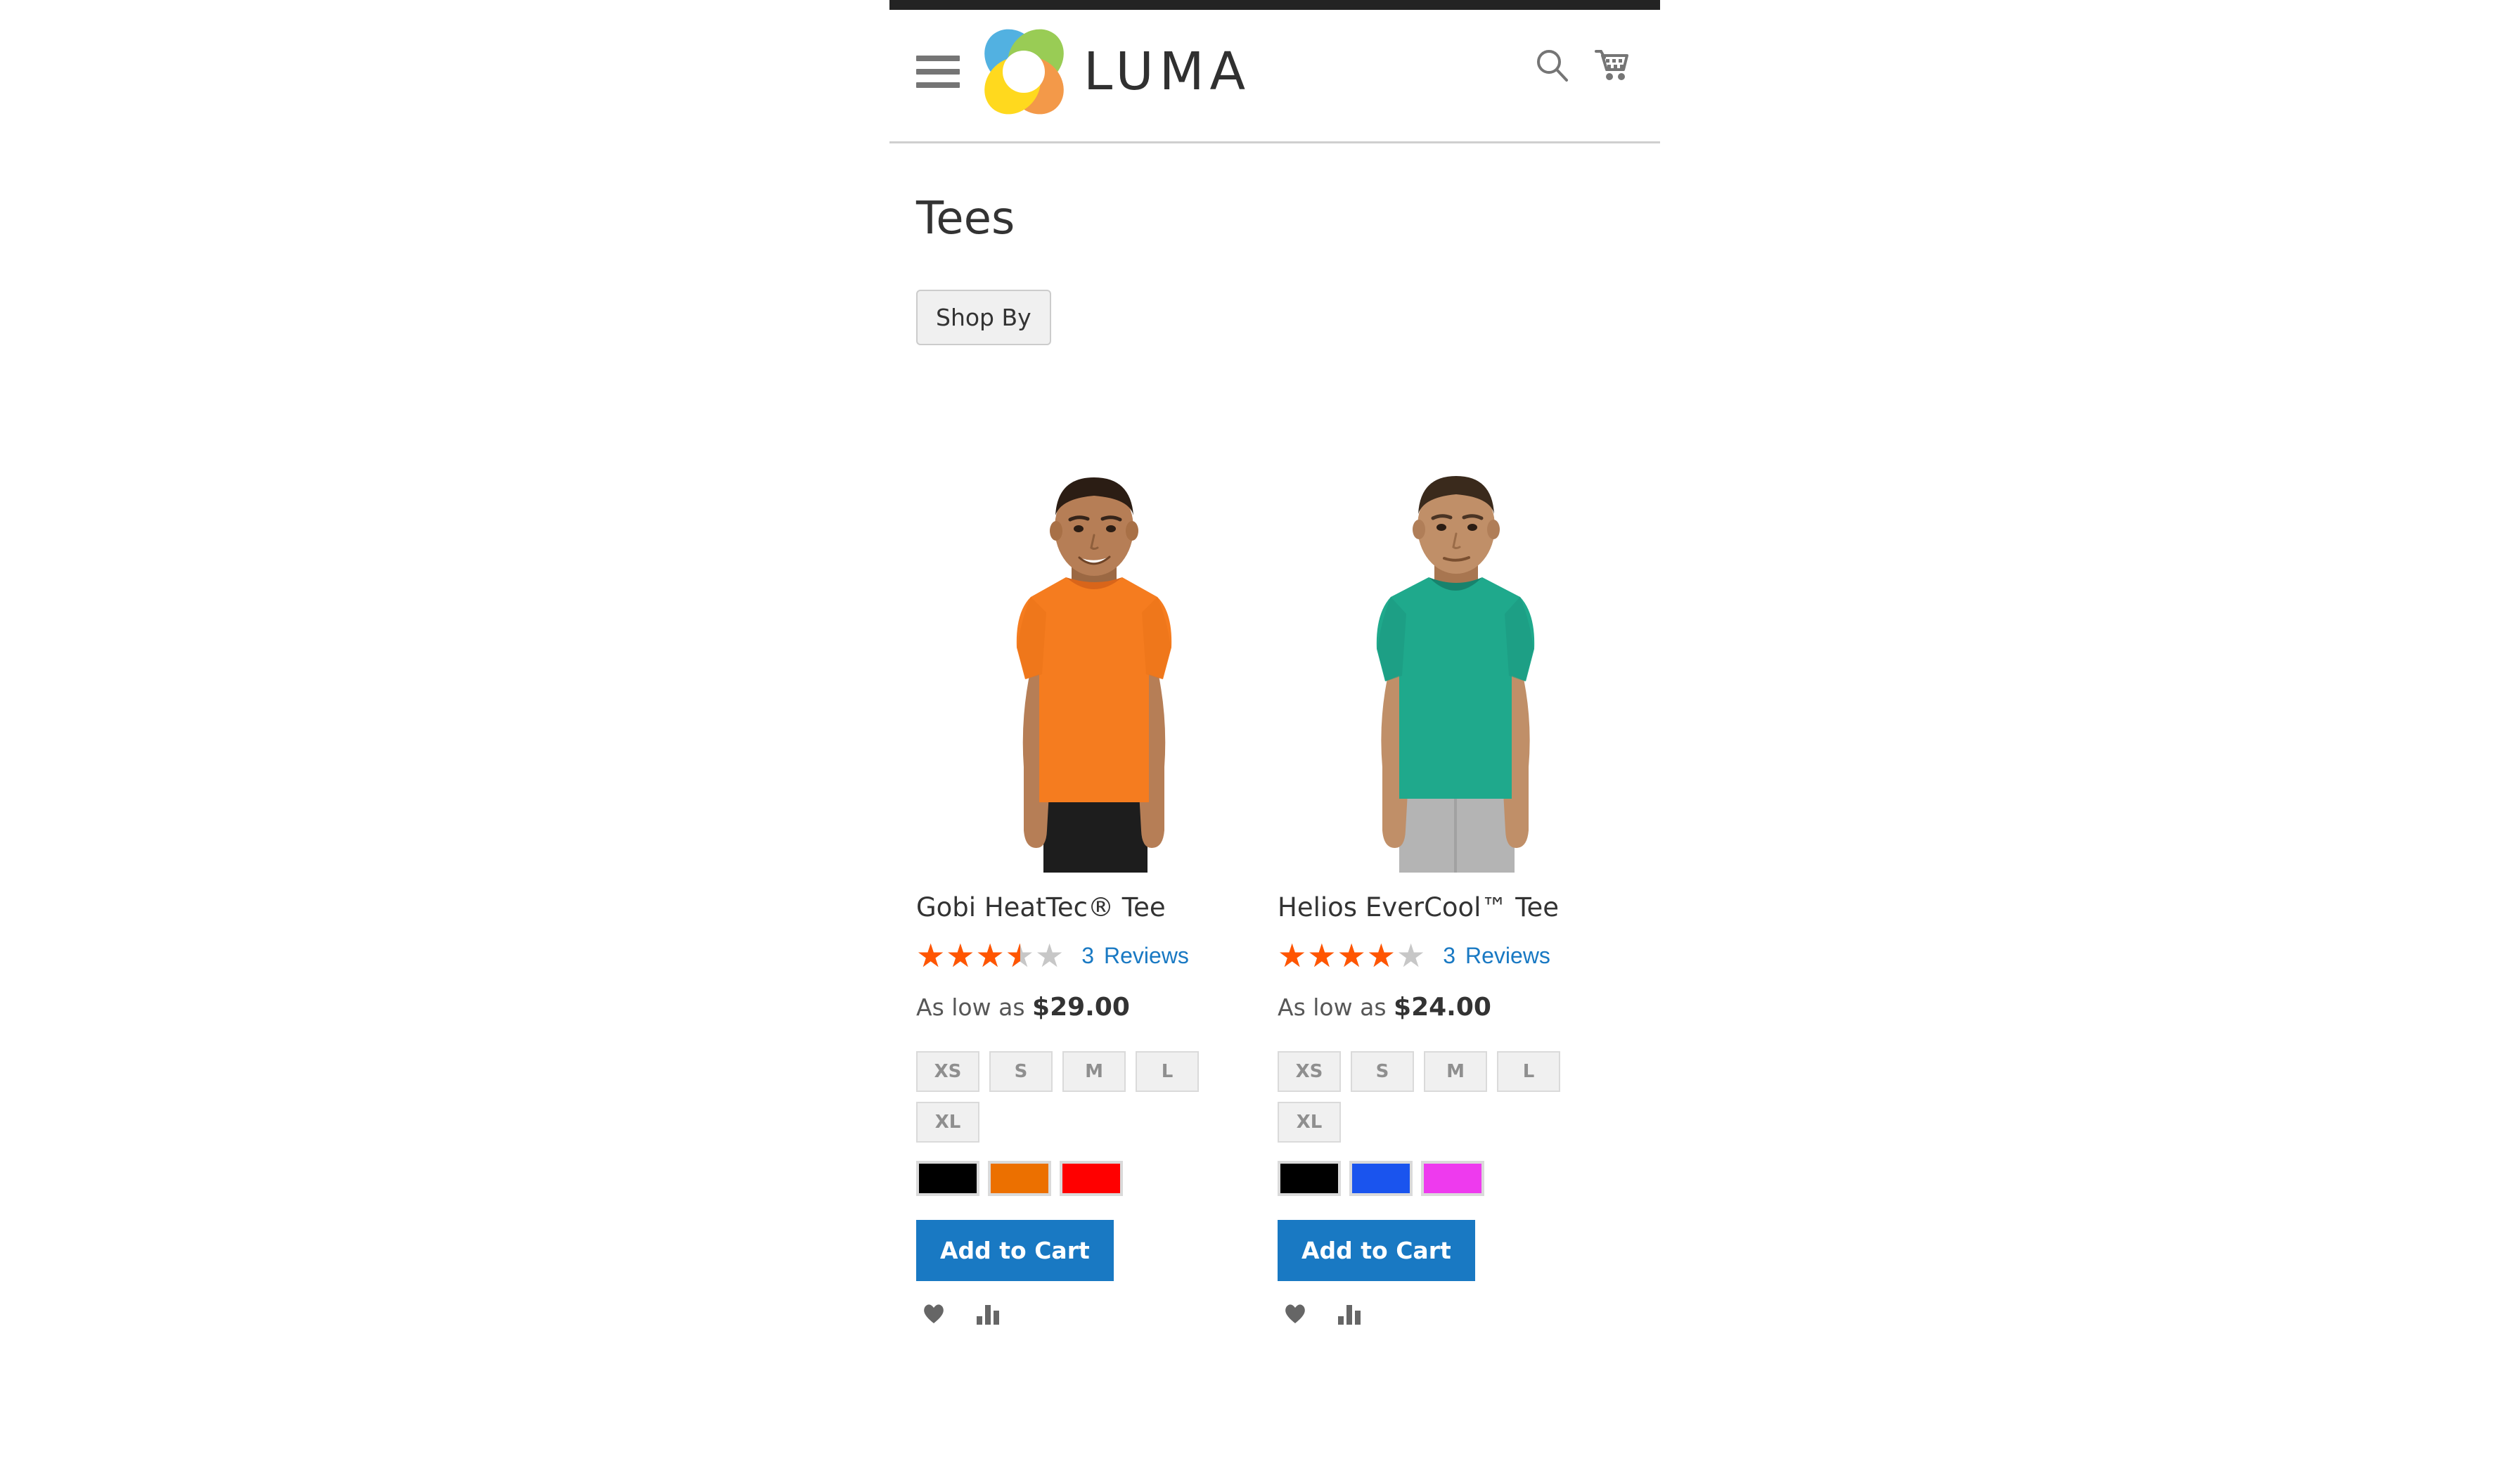 The image size is (2520, 1466). I want to click on product-name: Helios EverCool™ Tee, so click(1456, 907).